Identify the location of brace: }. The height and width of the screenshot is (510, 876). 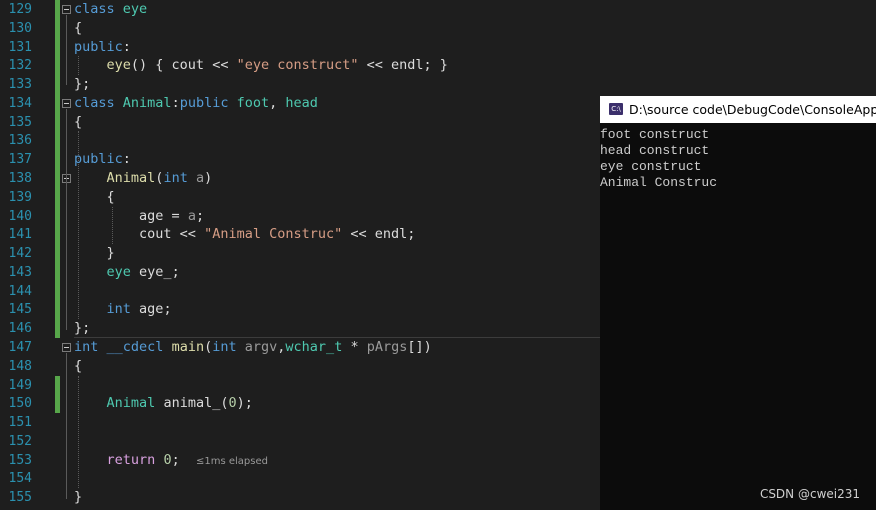
(78, 497).